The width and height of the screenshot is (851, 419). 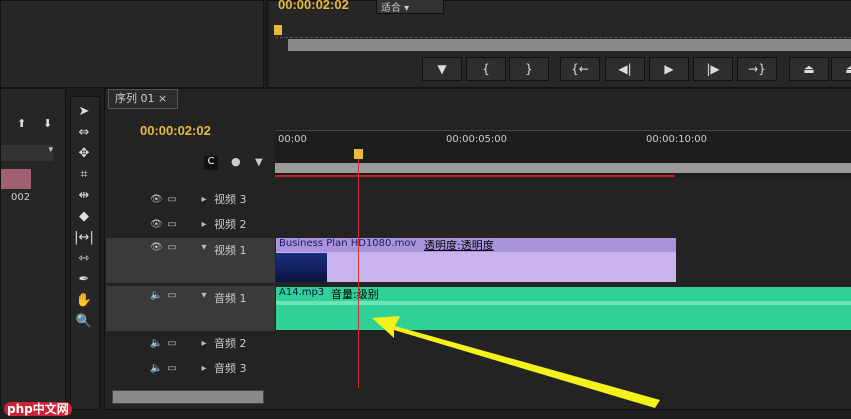 I want to click on yellow-arrow-annotation, so click(x=516, y=362).